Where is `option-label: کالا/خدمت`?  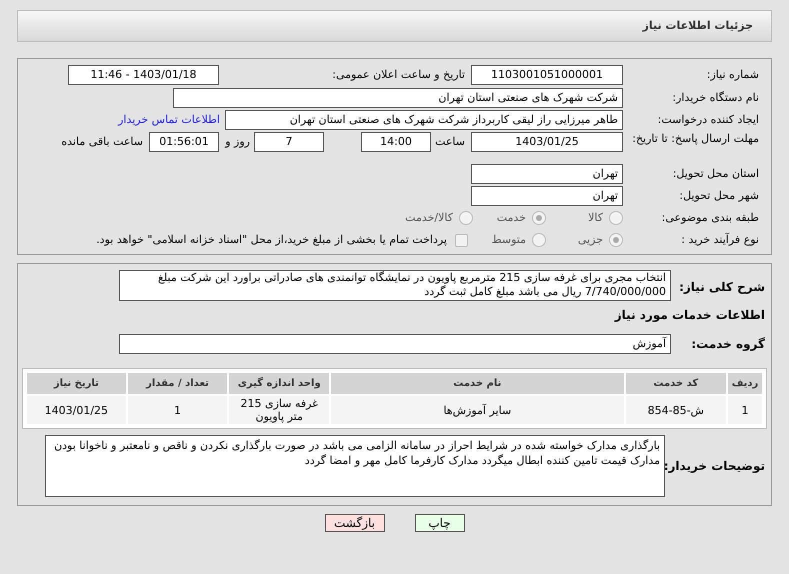 option-label: کالا/خدمت is located at coordinates (429, 218).